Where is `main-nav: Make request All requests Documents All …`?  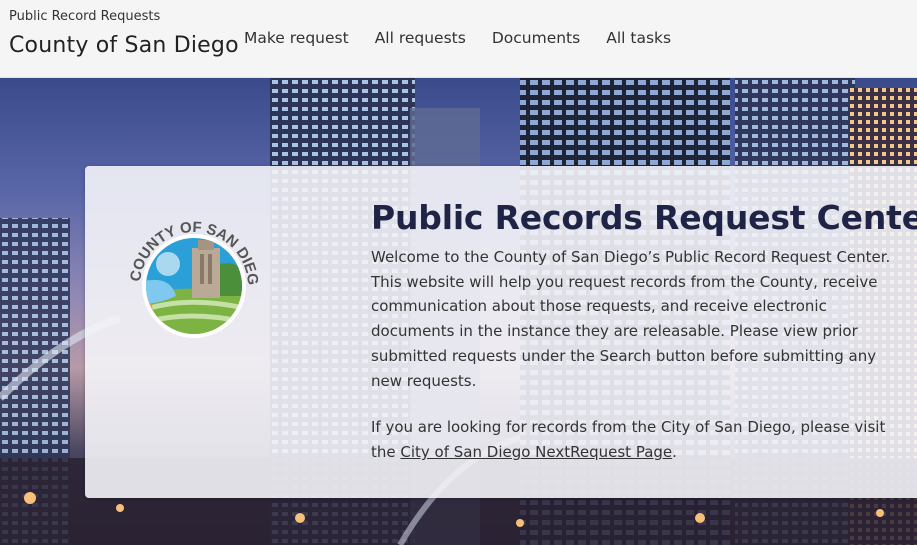 main-nav: Make request All requests Documents All … is located at coordinates (470, 38).